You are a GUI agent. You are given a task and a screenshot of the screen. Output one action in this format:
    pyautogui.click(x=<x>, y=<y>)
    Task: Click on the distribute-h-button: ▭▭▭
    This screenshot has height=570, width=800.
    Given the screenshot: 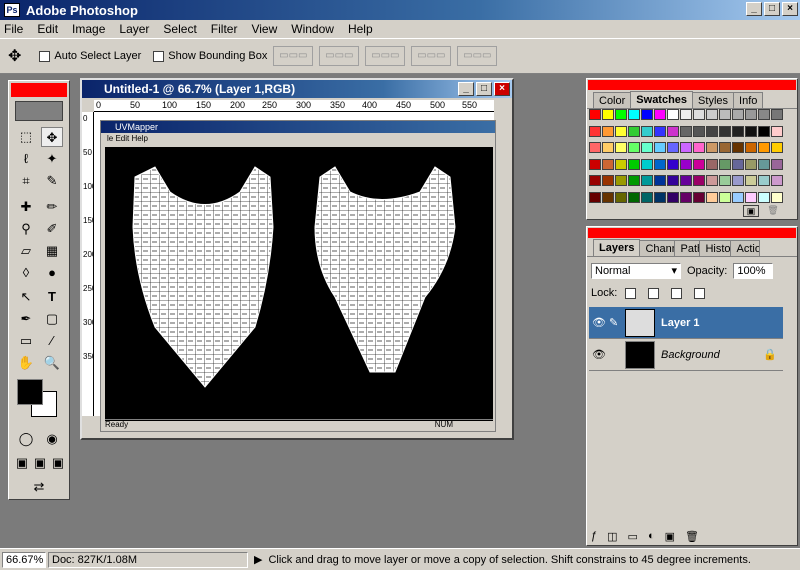 What is the action you would take?
    pyautogui.click(x=477, y=56)
    